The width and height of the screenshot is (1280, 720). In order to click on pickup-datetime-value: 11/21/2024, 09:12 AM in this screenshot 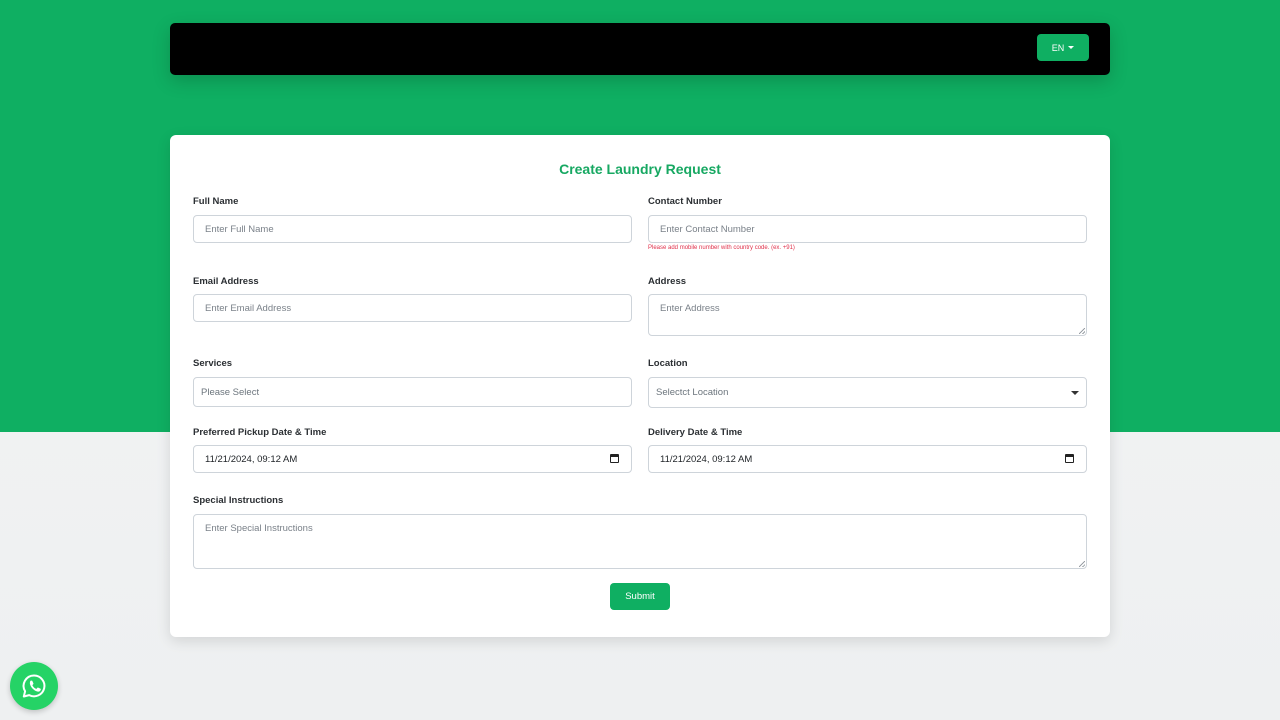, I will do `click(251, 459)`.